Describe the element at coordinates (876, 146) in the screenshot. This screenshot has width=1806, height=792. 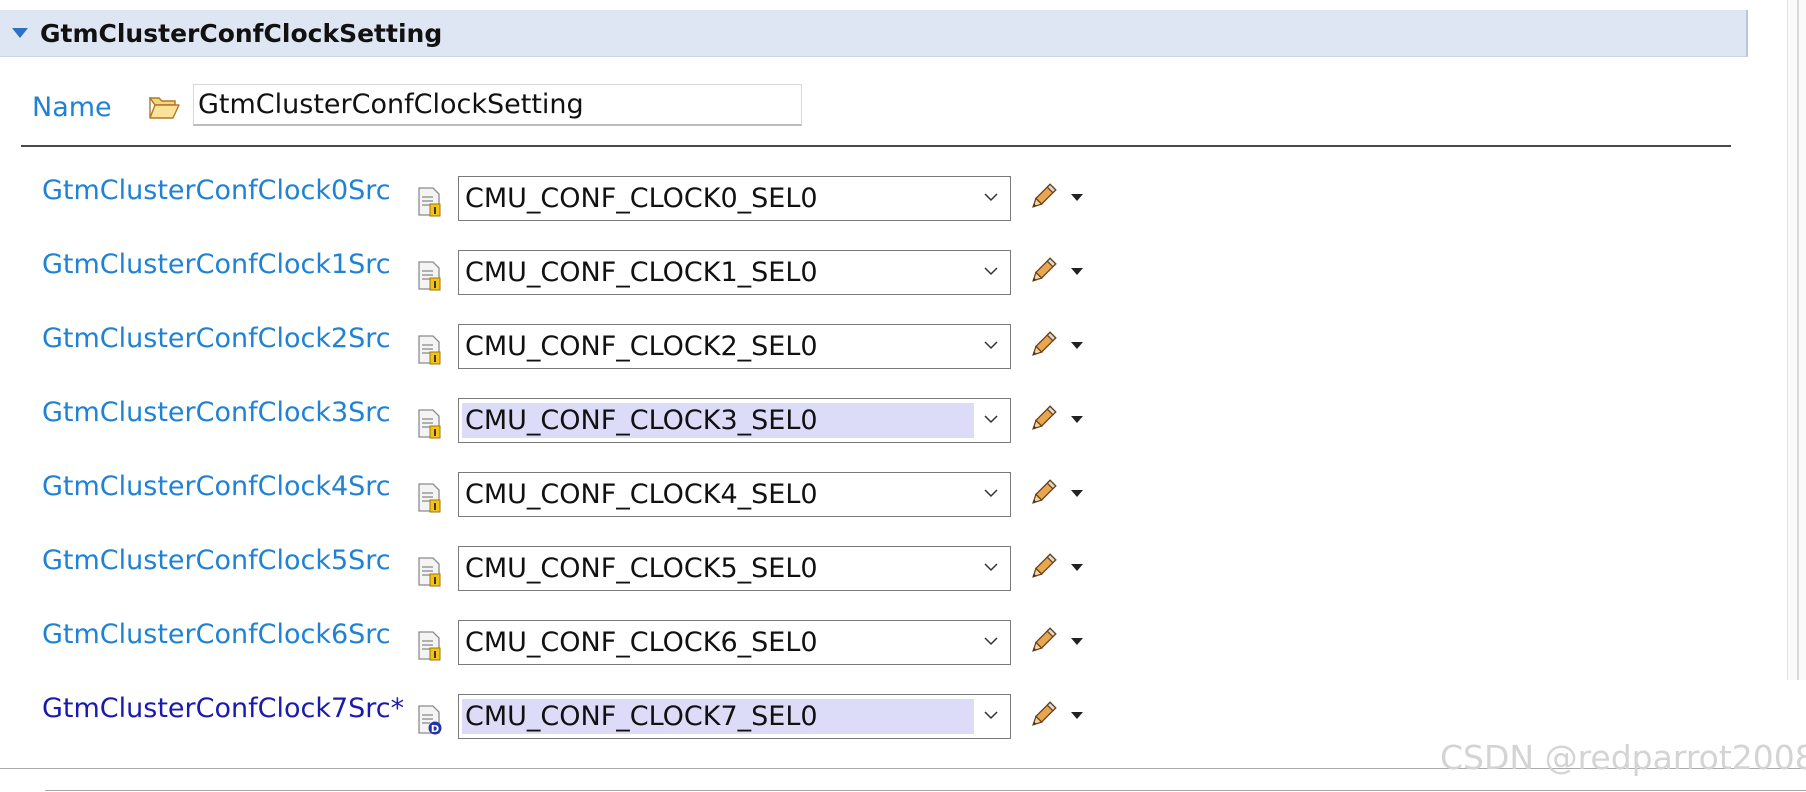
I see `name-divider` at that location.